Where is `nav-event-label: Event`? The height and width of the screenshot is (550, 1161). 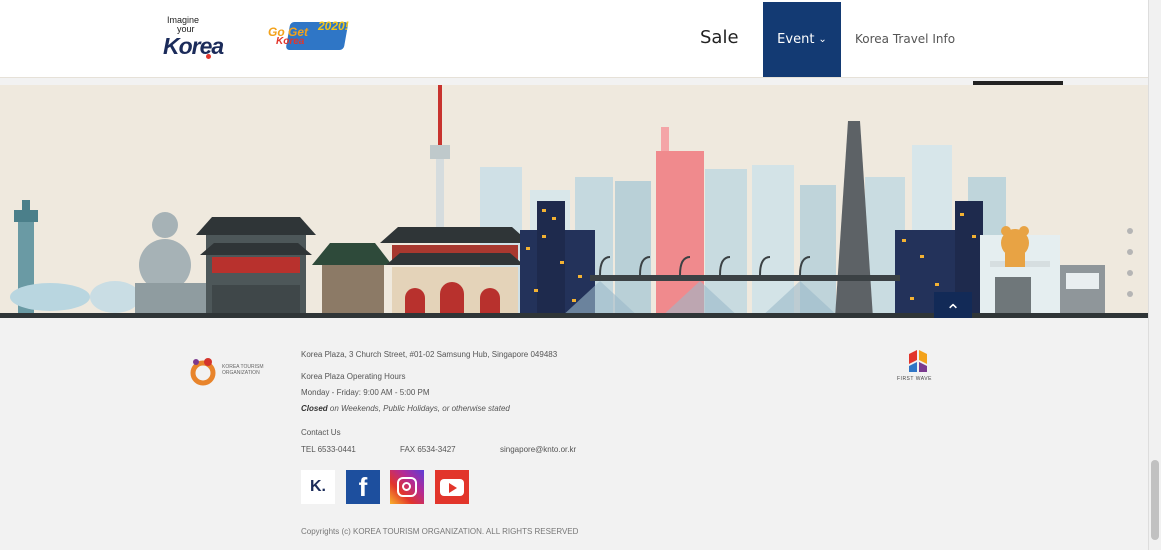 nav-event-label: Event is located at coordinates (796, 39).